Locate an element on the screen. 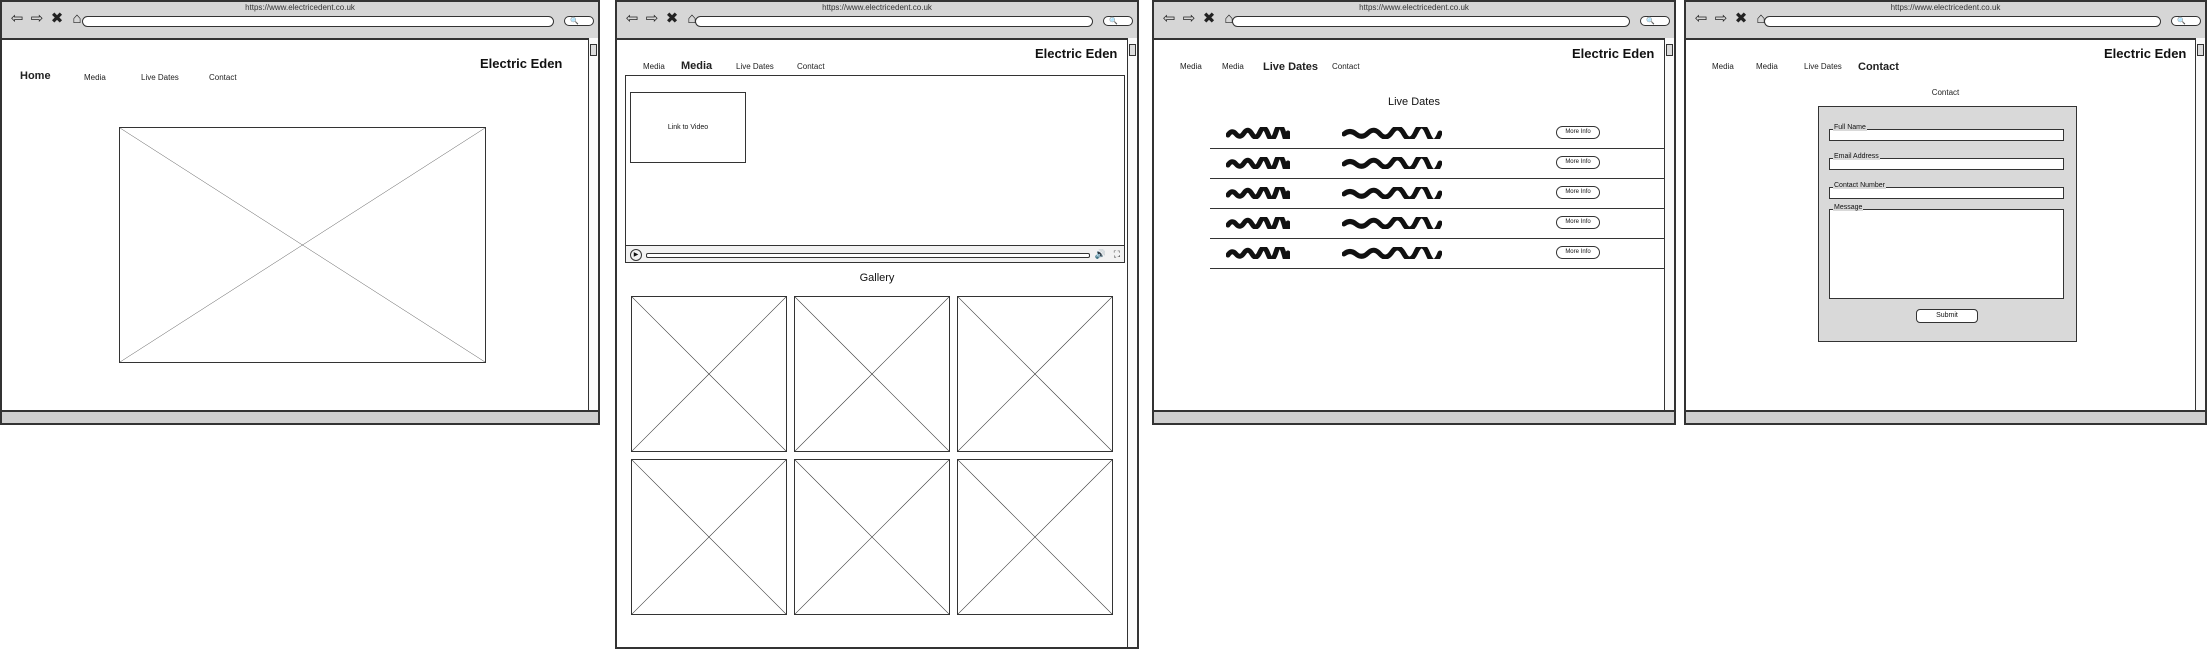  nav-contact-active: Contact is located at coordinates (1878, 67).